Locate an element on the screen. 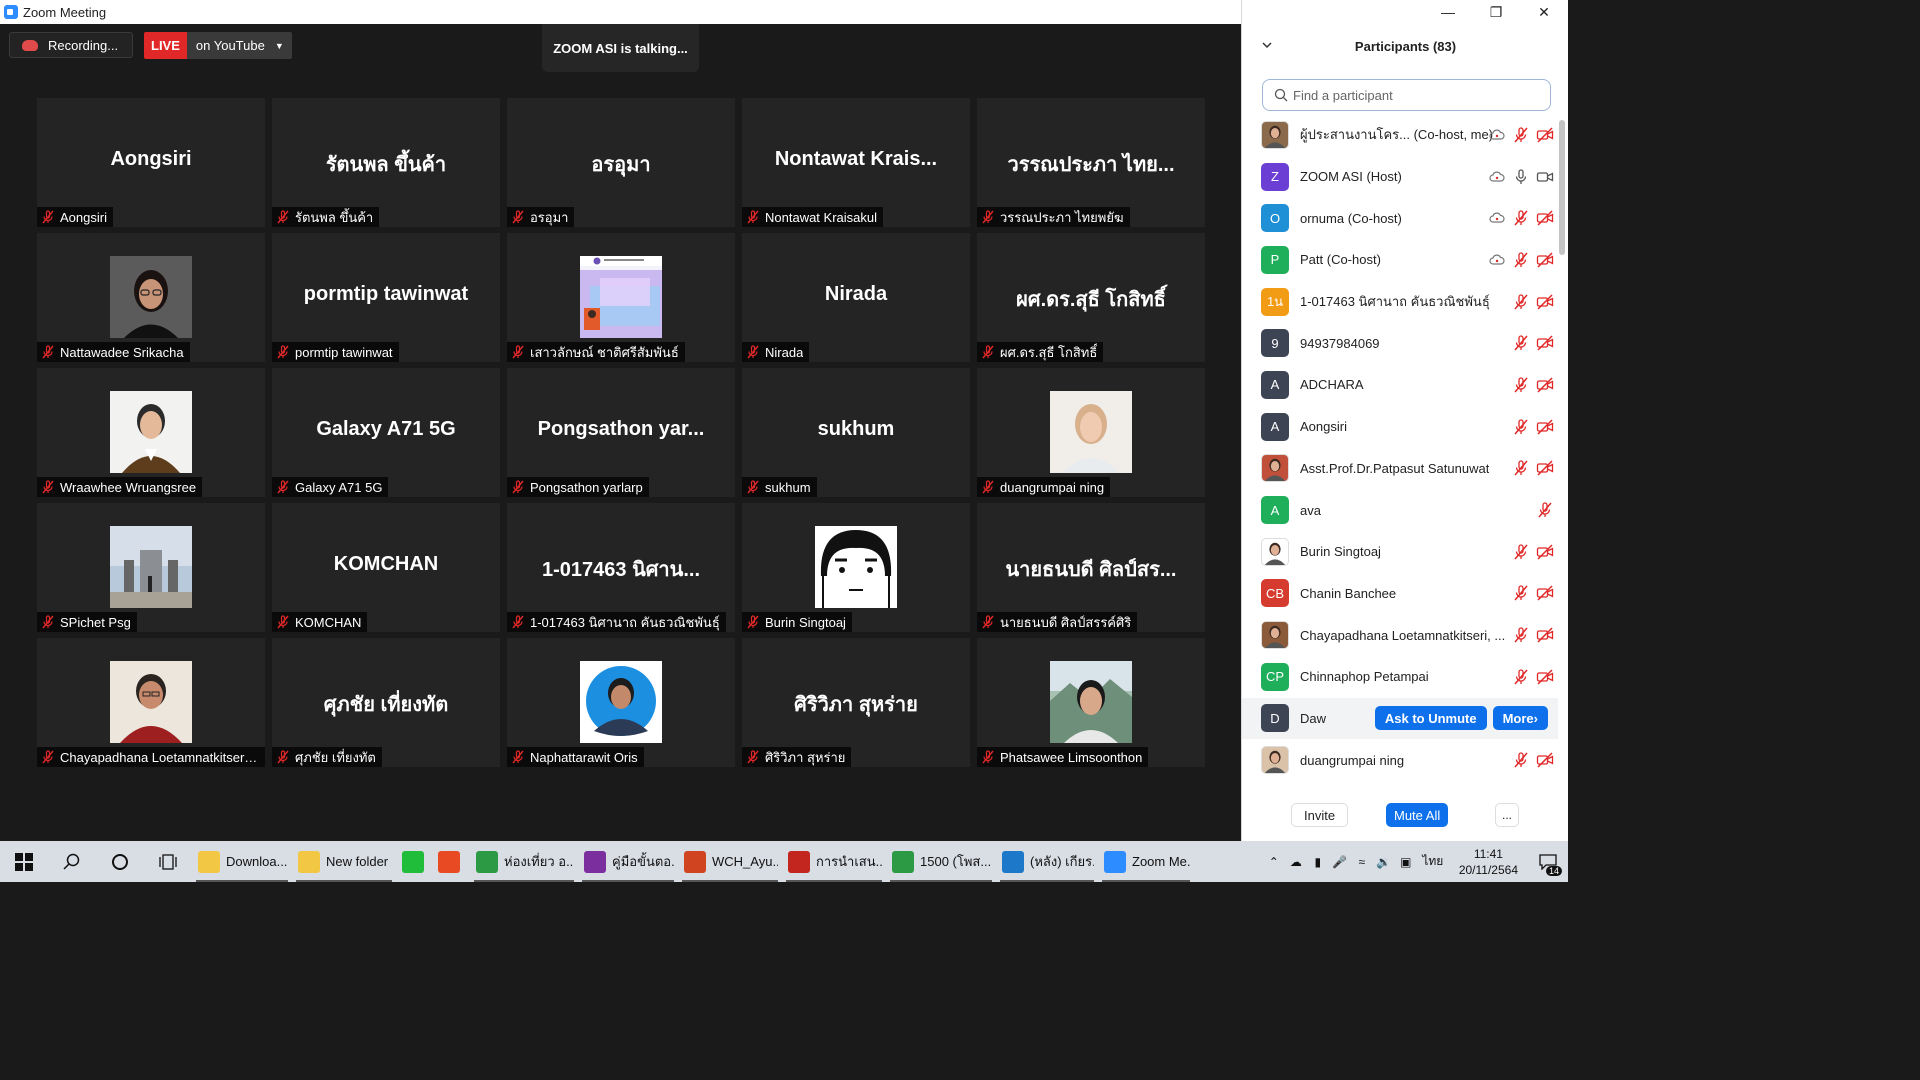  mute-all-button: Mute All is located at coordinates (1417, 815).